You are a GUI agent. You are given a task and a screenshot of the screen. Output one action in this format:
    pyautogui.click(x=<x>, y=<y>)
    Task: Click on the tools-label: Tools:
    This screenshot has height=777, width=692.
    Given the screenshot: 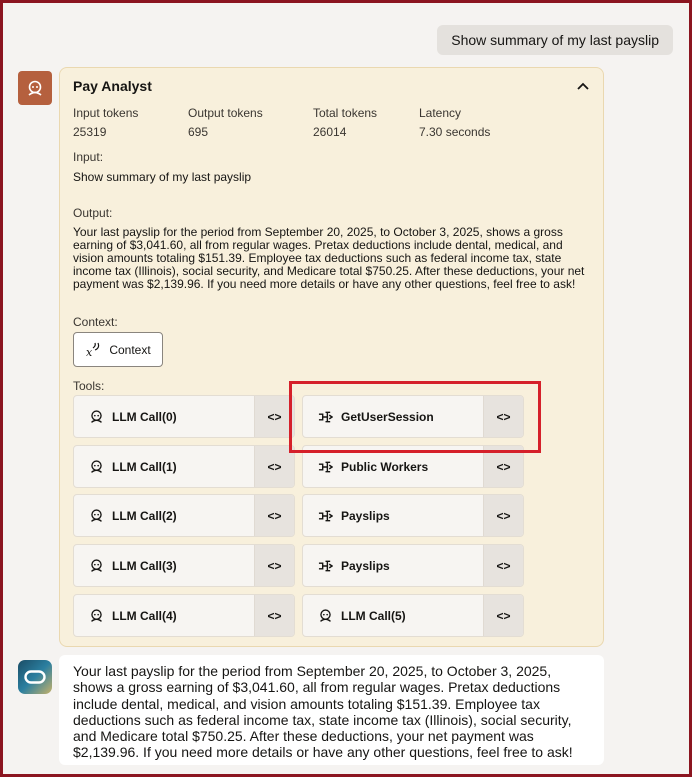 What is the action you would take?
    pyautogui.click(x=89, y=386)
    